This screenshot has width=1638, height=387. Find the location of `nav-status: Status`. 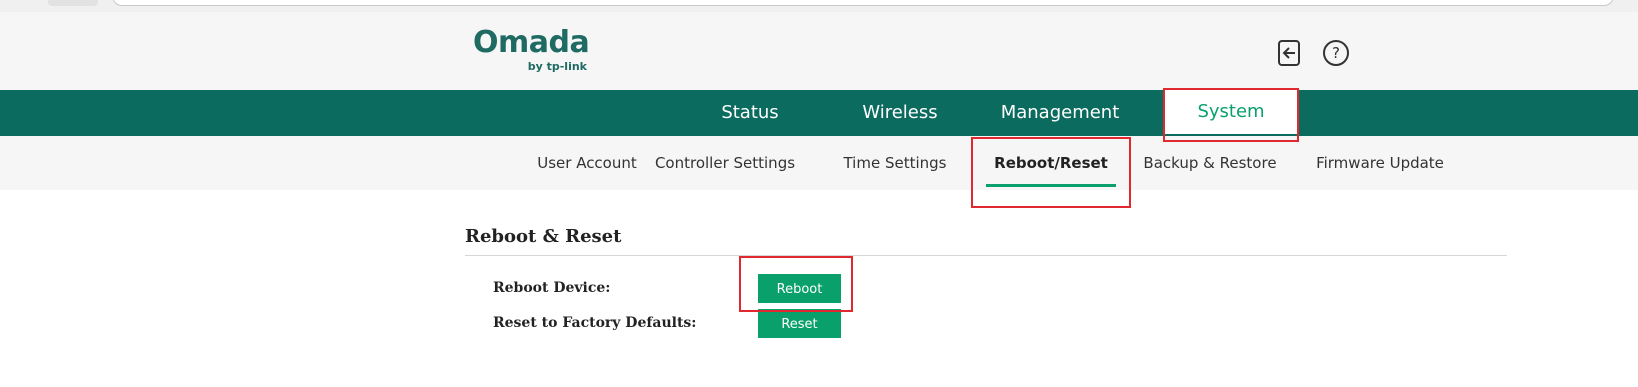

nav-status: Status is located at coordinates (750, 113).